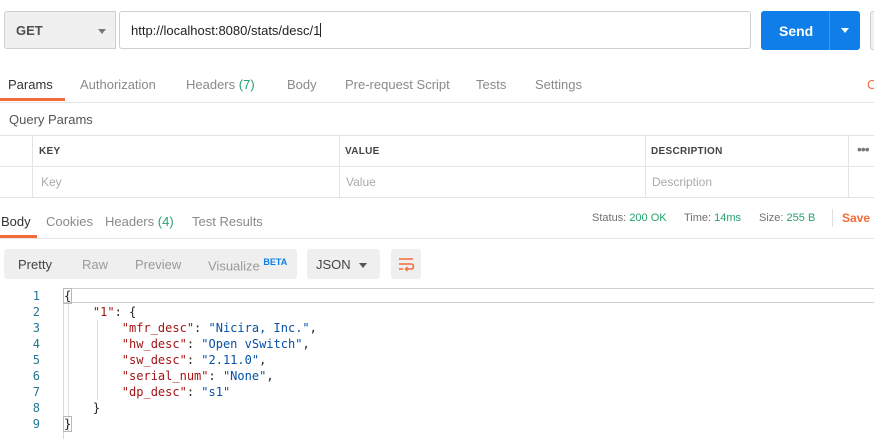 This screenshot has height=439, width=874. I want to click on send-button: Send, so click(810, 30).